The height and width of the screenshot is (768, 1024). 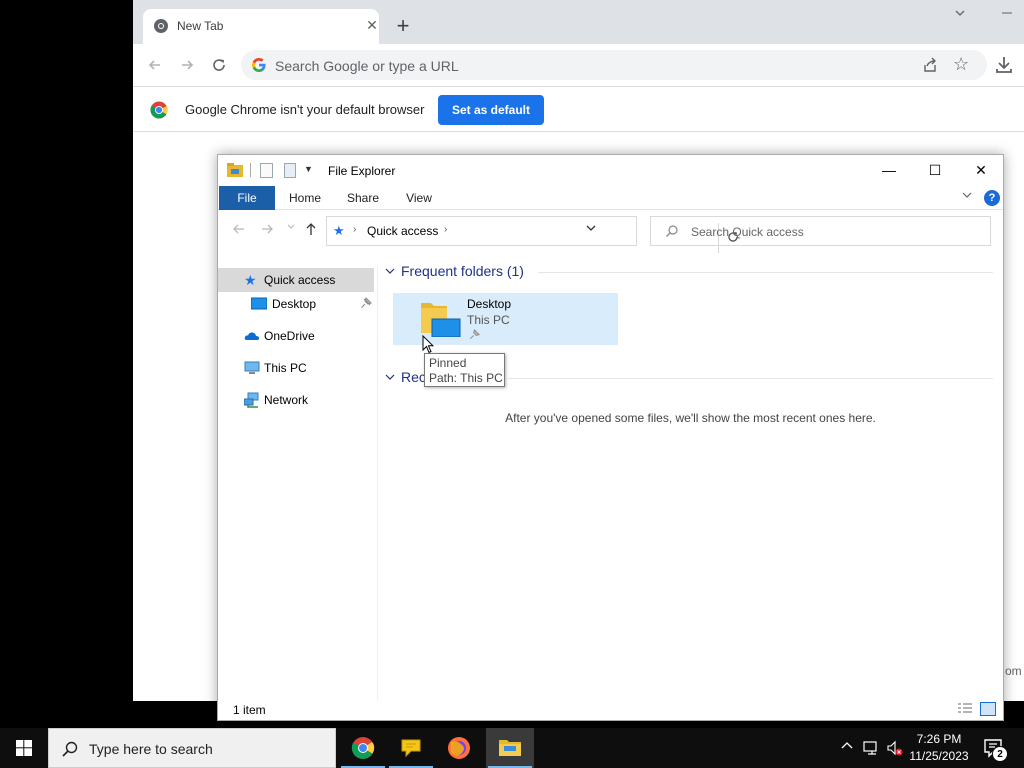 I want to click on set-as-default-button: Set as default, so click(x=491, y=110).